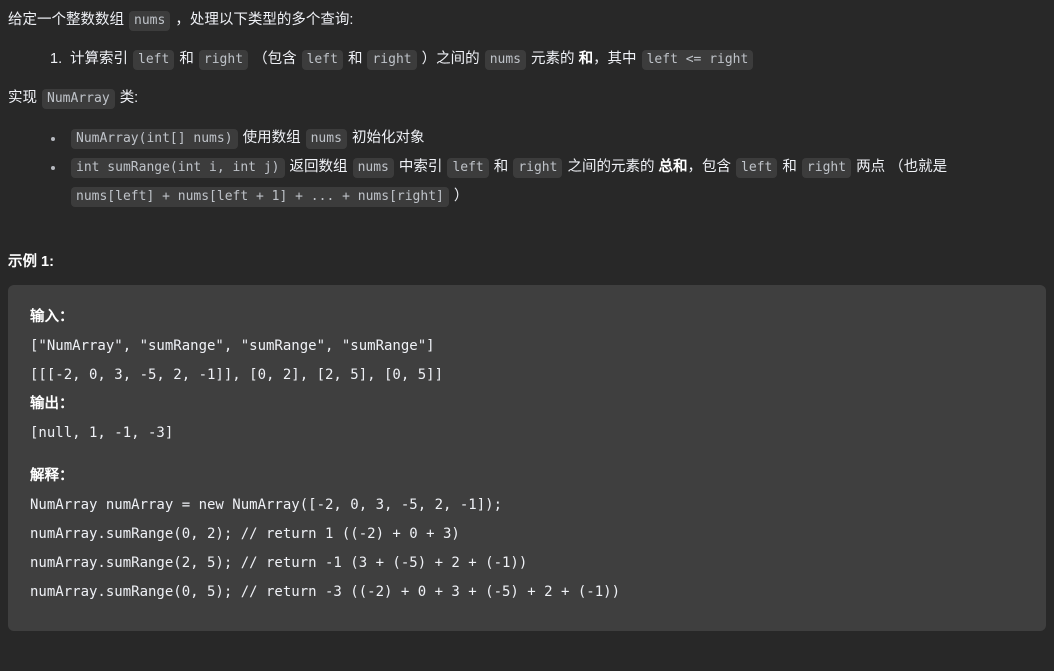 Image resolution: width=1054 pixels, height=671 pixels. What do you see at coordinates (318, 167) in the screenshot?
I see `m1-text-1: 返回数组` at bounding box center [318, 167].